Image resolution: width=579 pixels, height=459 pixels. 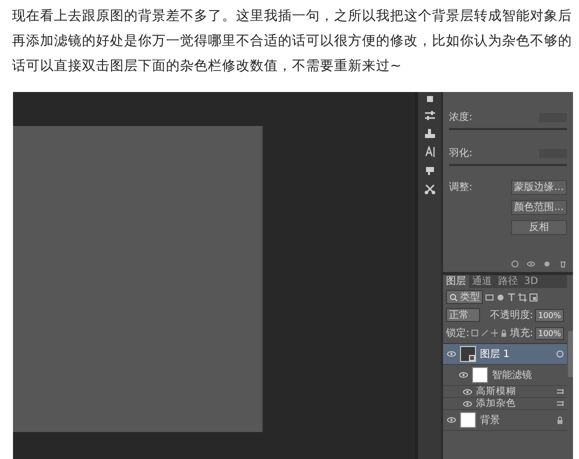 What do you see at coordinates (522, 333) in the screenshot?
I see `fill-label: 填充:` at bounding box center [522, 333].